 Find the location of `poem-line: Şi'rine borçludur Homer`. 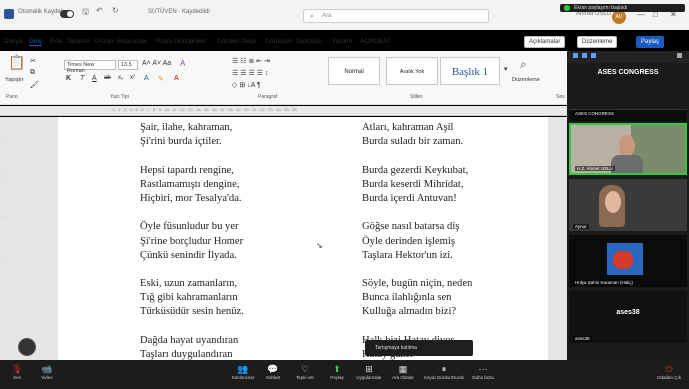

poem-line: Şi'rine borçludur Homer is located at coordinates (192, 242).